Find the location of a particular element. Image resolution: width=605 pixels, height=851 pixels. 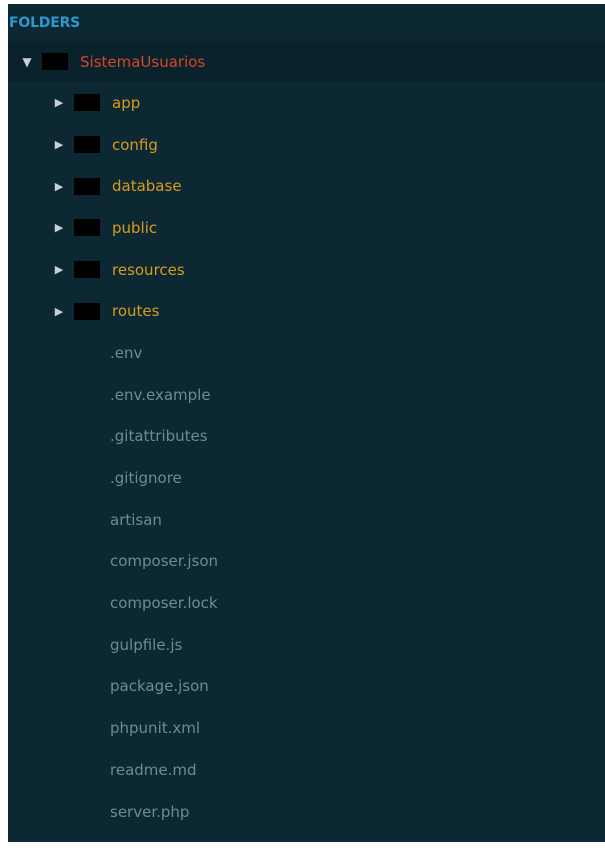

tree-item-file: phpunit.xml is located at coordinates (306, 728).